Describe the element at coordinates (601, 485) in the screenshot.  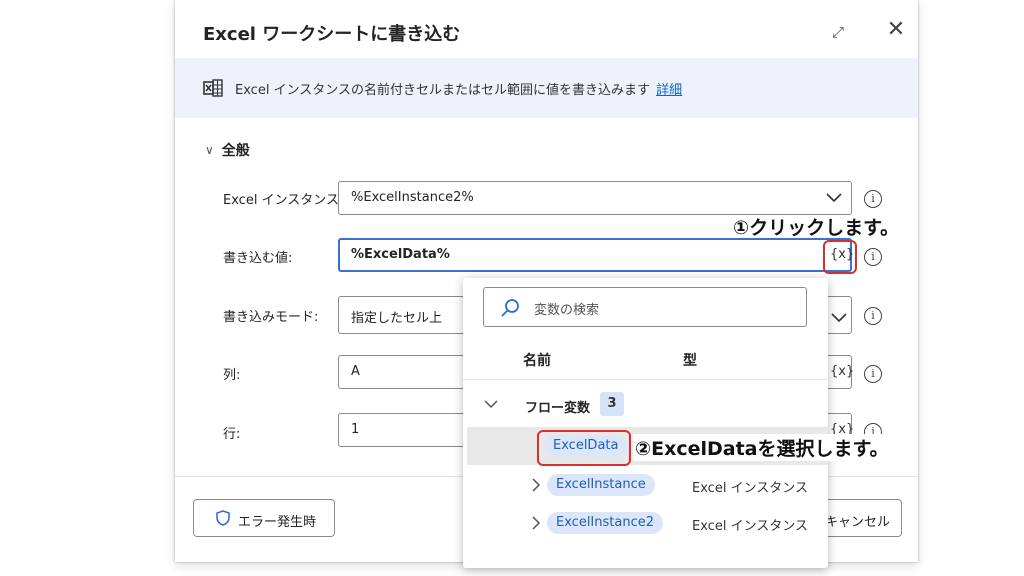
I see `variable-name-pill: ExcelInstance` at that location.